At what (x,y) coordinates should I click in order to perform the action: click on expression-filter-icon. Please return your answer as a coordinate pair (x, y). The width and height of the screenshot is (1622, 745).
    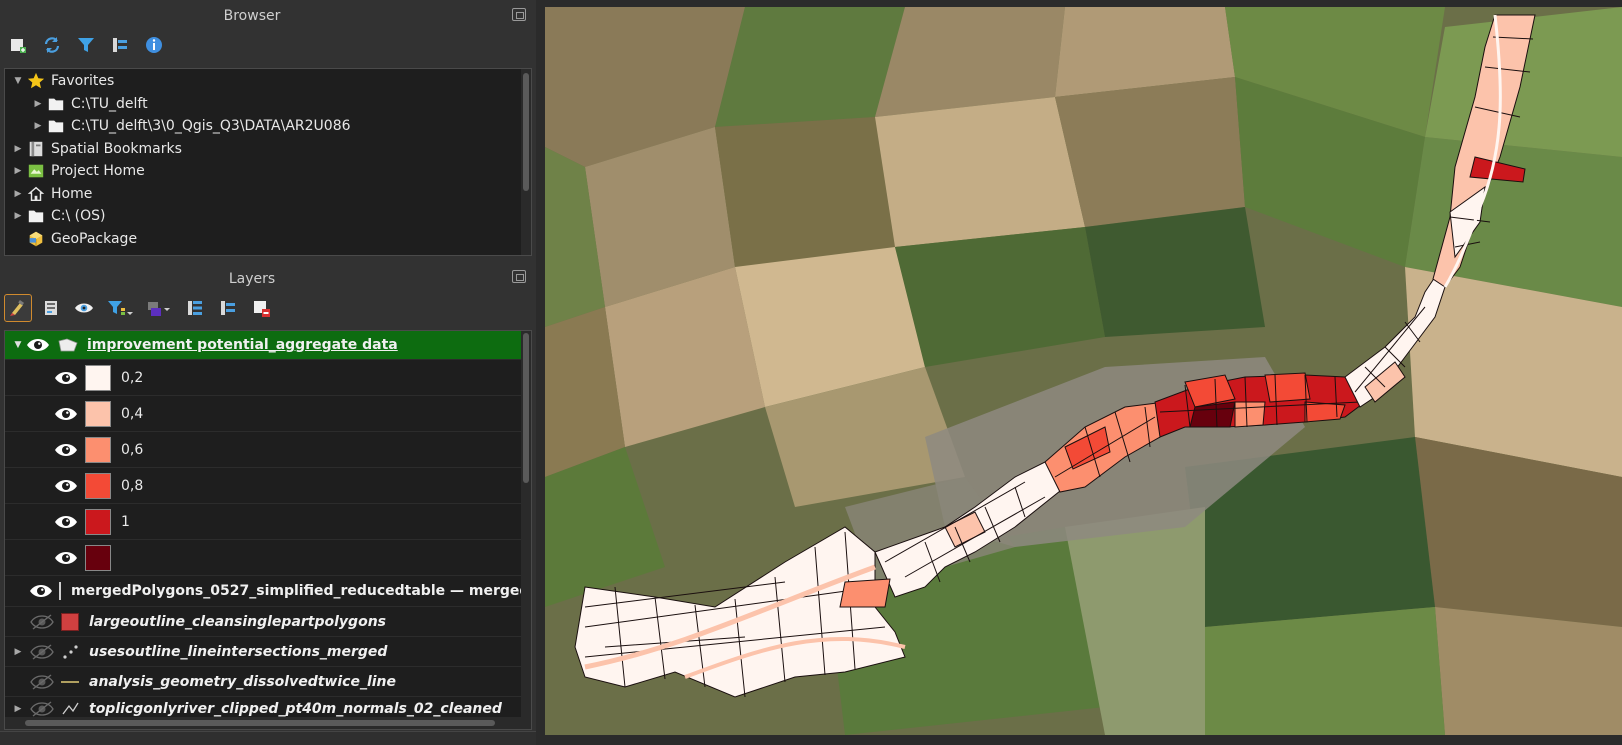
    Looking at the image, I should click on (159, 309).